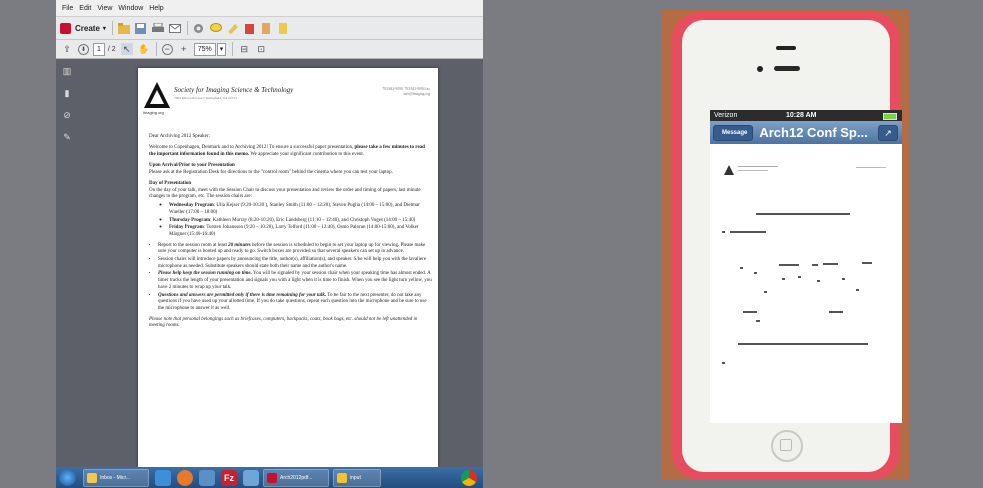 The height and width of the screenshot is (488, 983). What do you see at coordinates (269, 49) in the screenshot?
I see `navigation-toolbar: ⇧ ⬇ 1 / 2 ↖ ✋ − + 75% ▾ ⊟ ⊡` at bounding box center [269, 49].